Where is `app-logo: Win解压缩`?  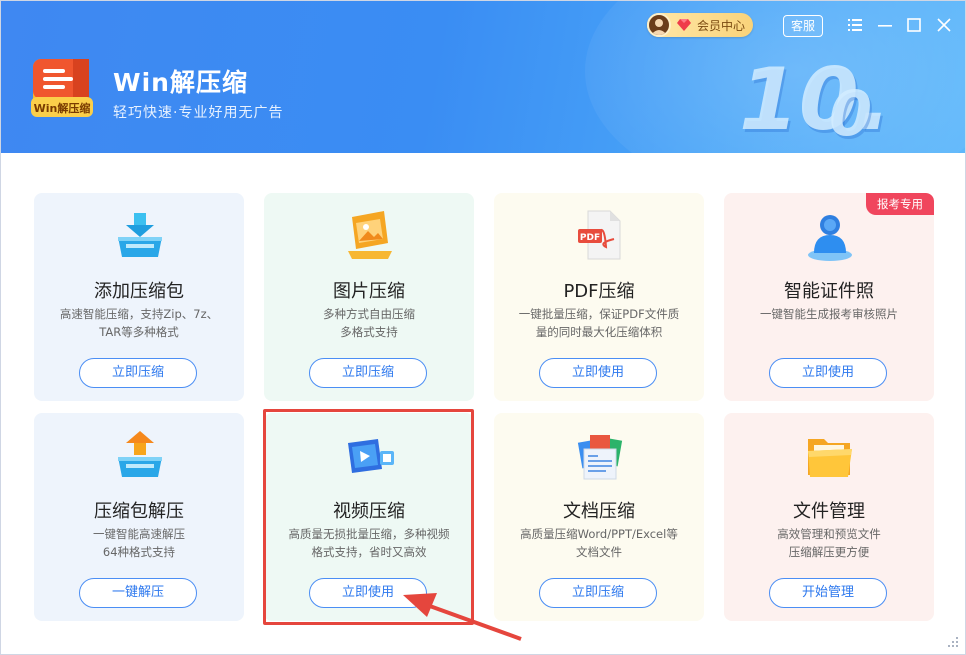
app-logo: Win解压缩 is located at coordinates (62, 89).